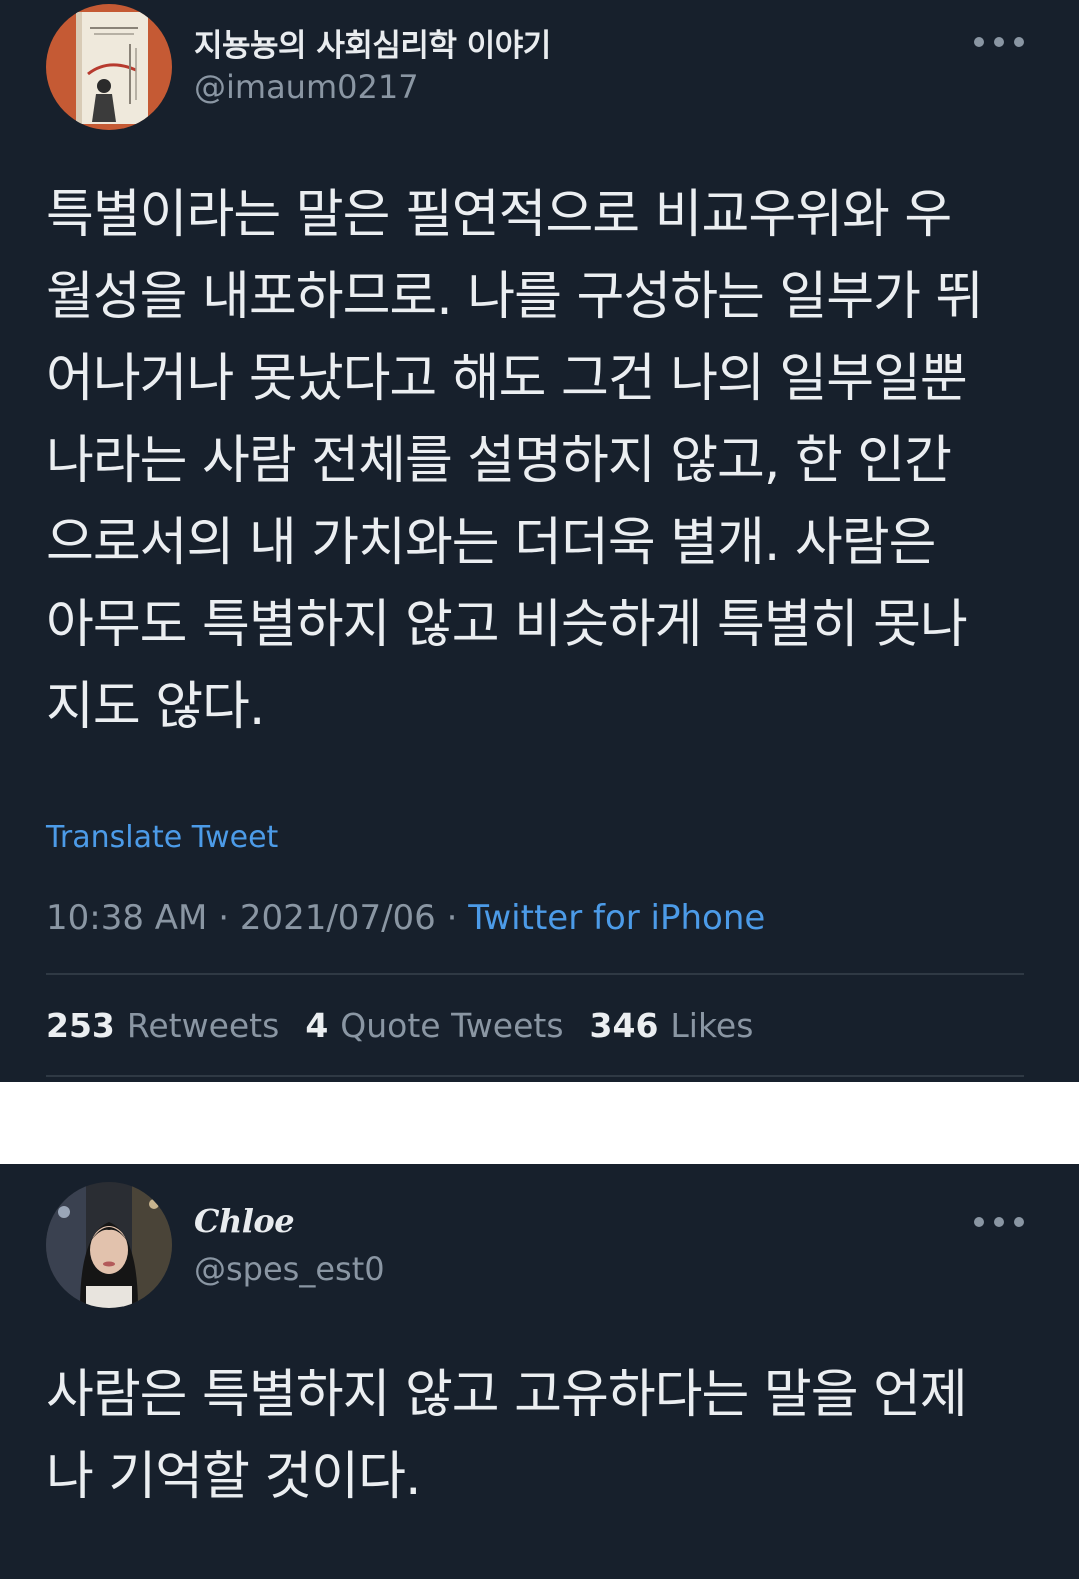  I want to click on tweet-text-line: 월성을 내포하므로. 나를 구성하는 일부가 뛰, so click(514, 297).